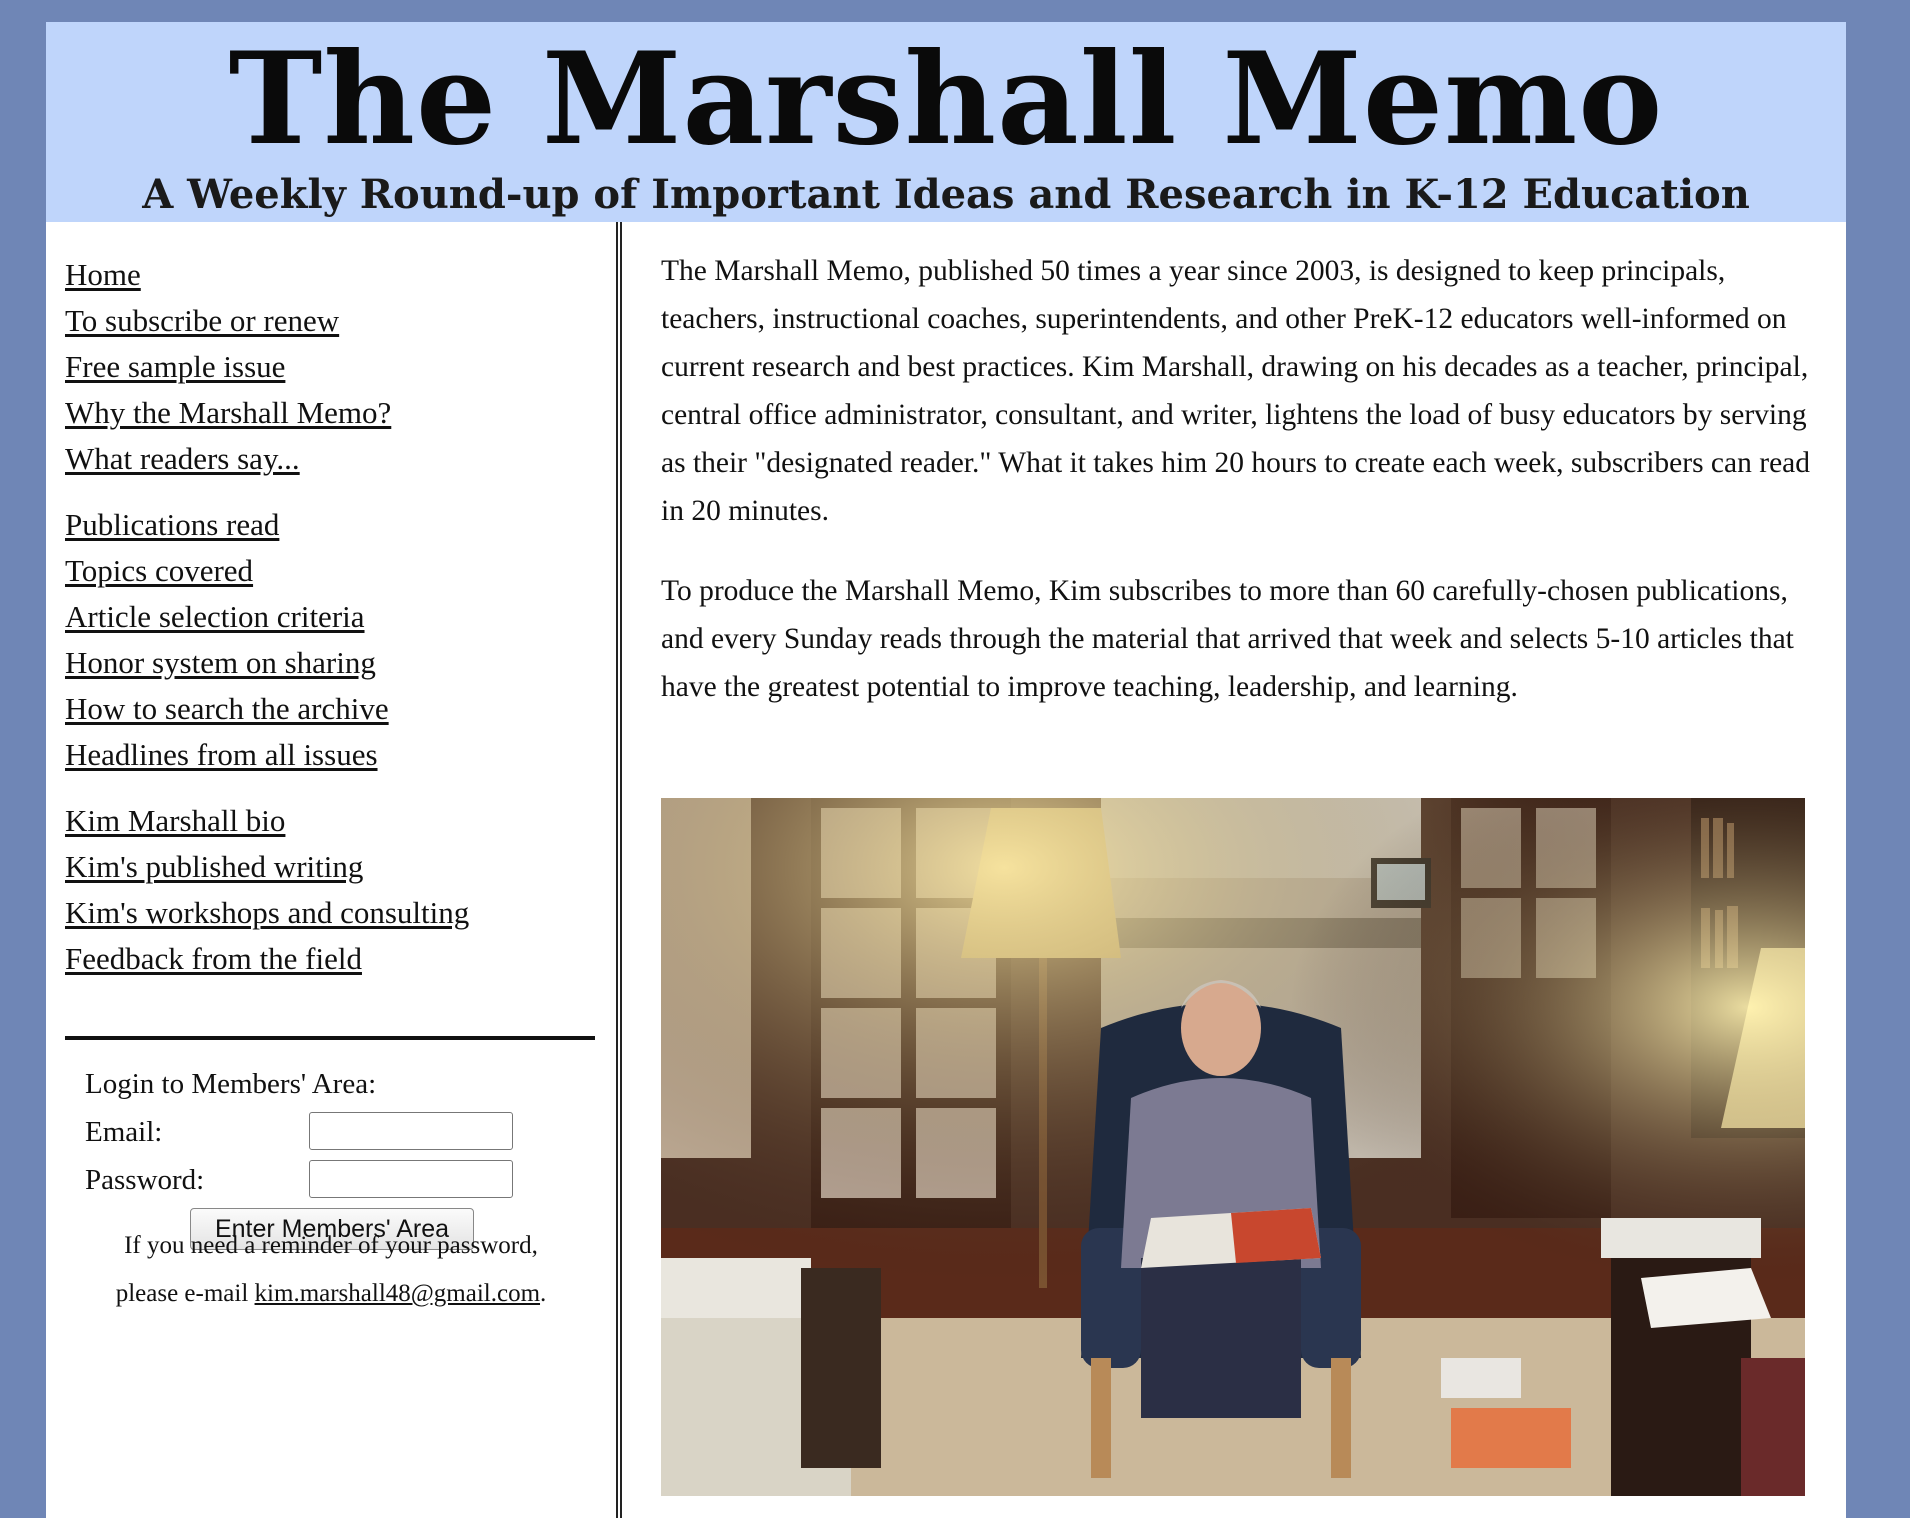 This screenshot has width=1910, height=1518. Describe the element at coordinates (220, 662) in the screenshot. I see `nav-link-honor-system: Honor system on sharing` at that location.